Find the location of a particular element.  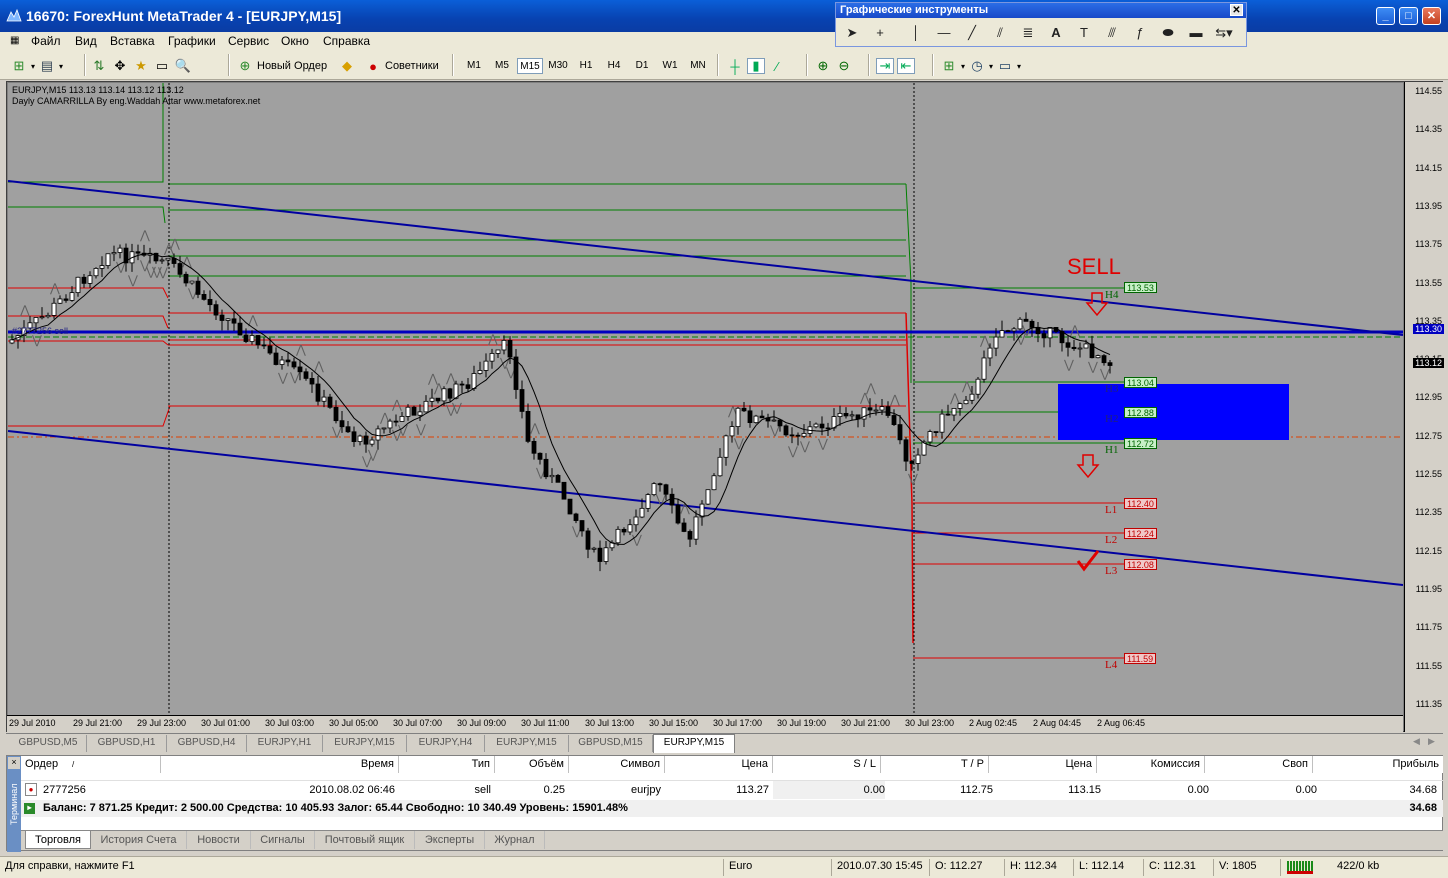

tabs-scroll-right-icon: ▶ is located at coordinates (1431, 741).